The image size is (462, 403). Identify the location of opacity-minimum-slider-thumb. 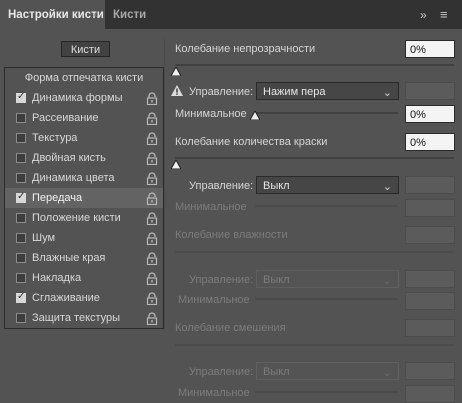
(255, 115).